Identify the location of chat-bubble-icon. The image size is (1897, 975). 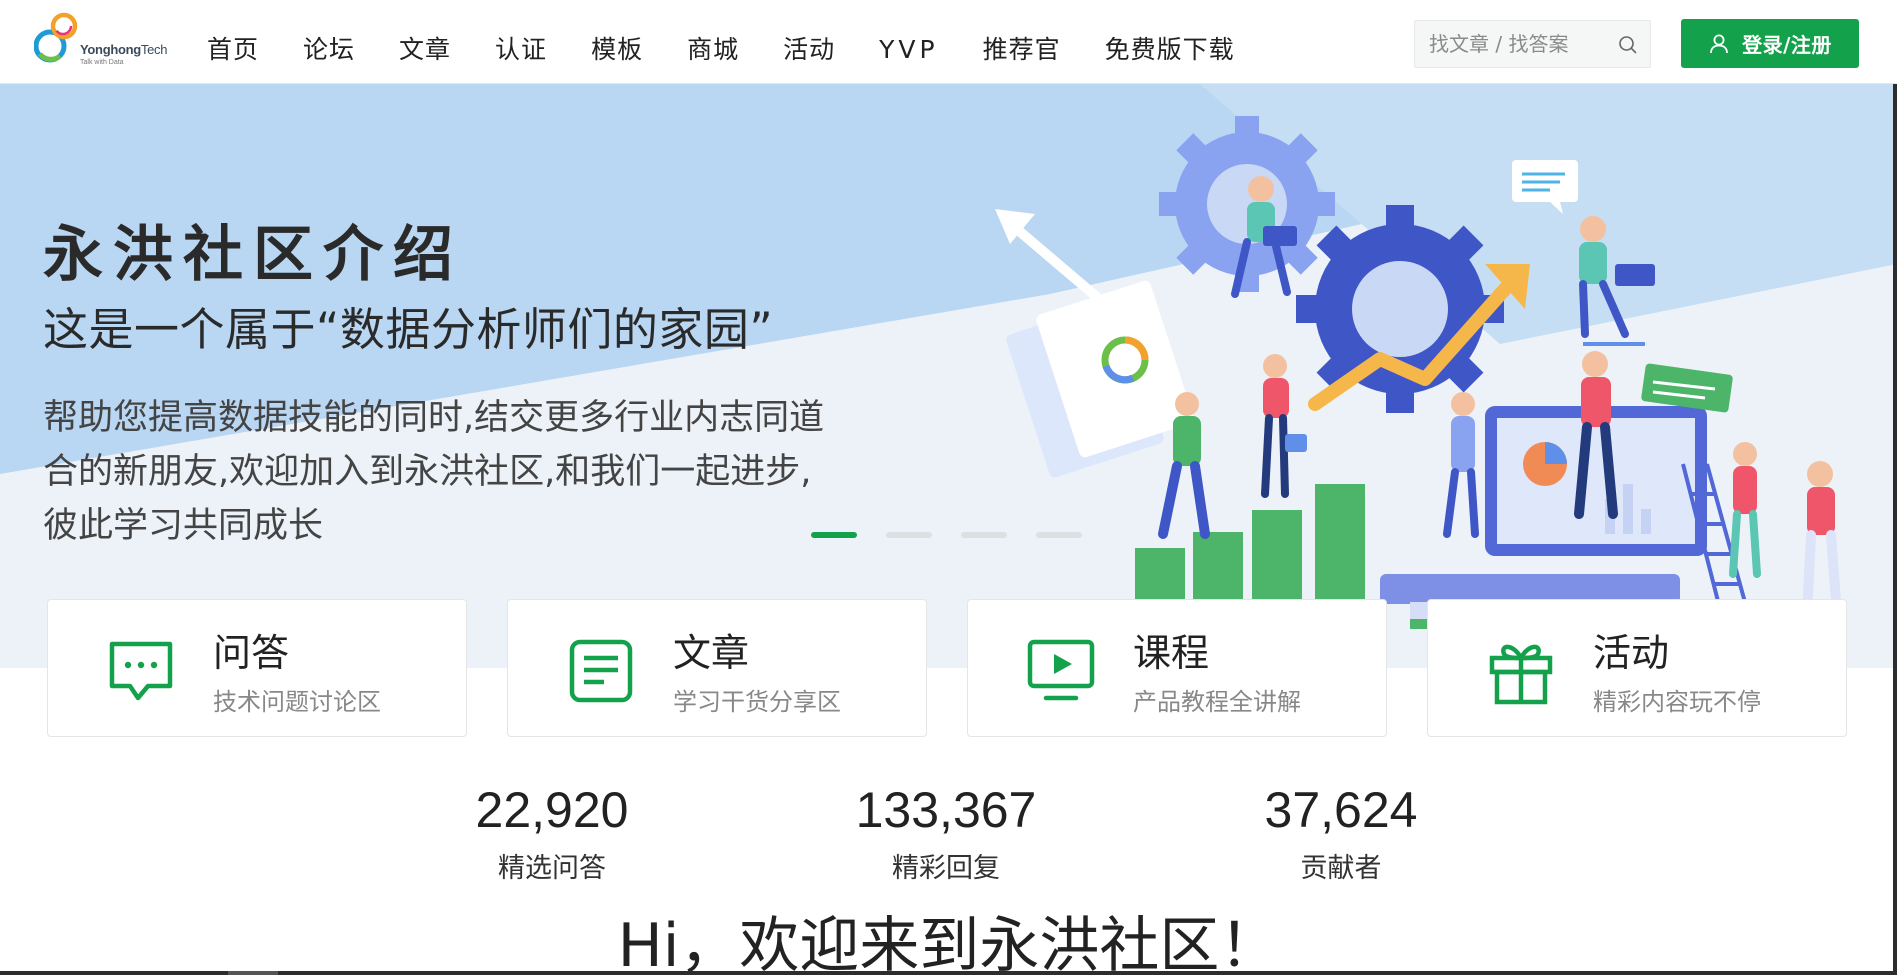
(141, 671).